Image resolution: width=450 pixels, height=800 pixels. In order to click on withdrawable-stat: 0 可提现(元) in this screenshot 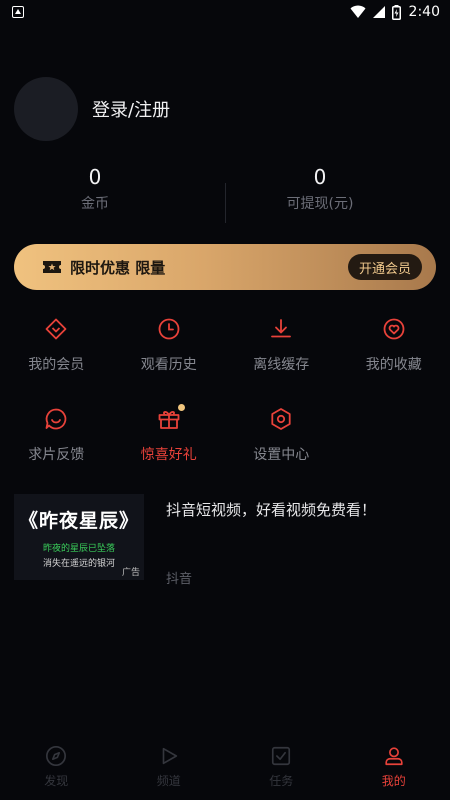, I will do `click(320, 194)`.